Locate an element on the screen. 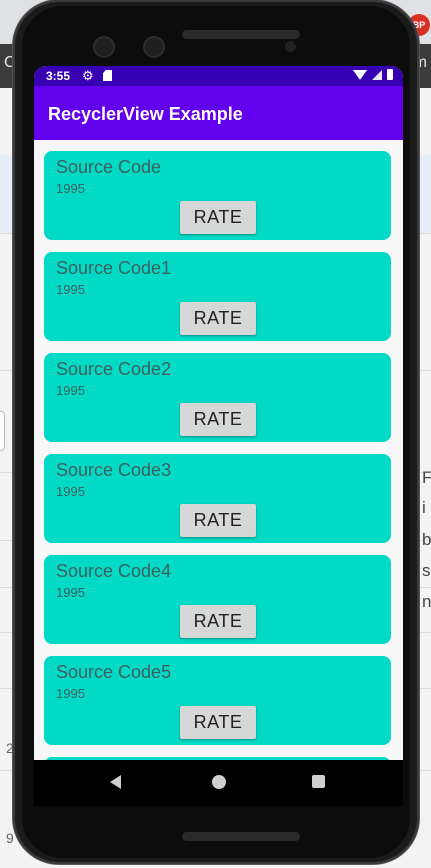  list-item: Source Code5 1995 RATE is located at coordinates (217, 700).